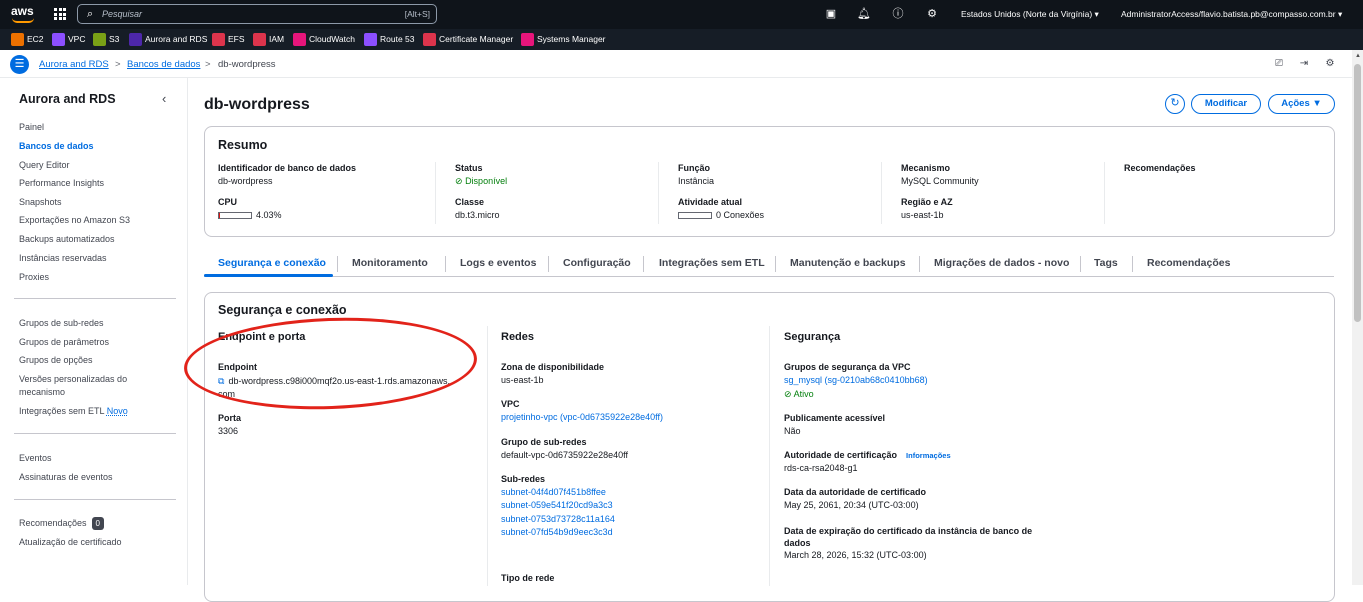 The height and width of the screenshot is (602, 1363). I want to click on check-circle-icon: ⊘, so click(788, 394).